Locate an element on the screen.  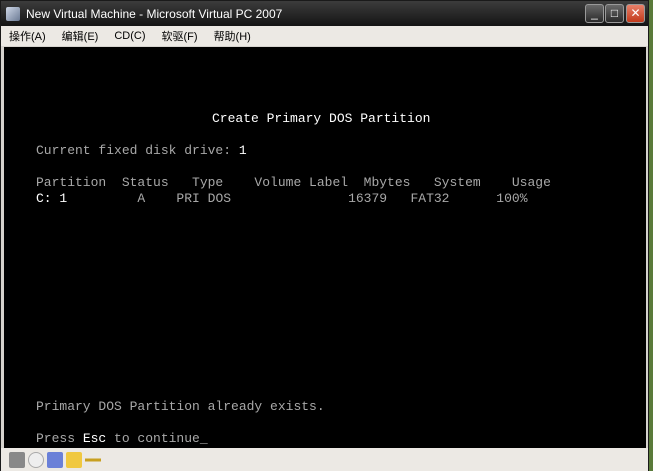
screen-heading: Create Primary DOS Partition is located at coordinates (321, 118).